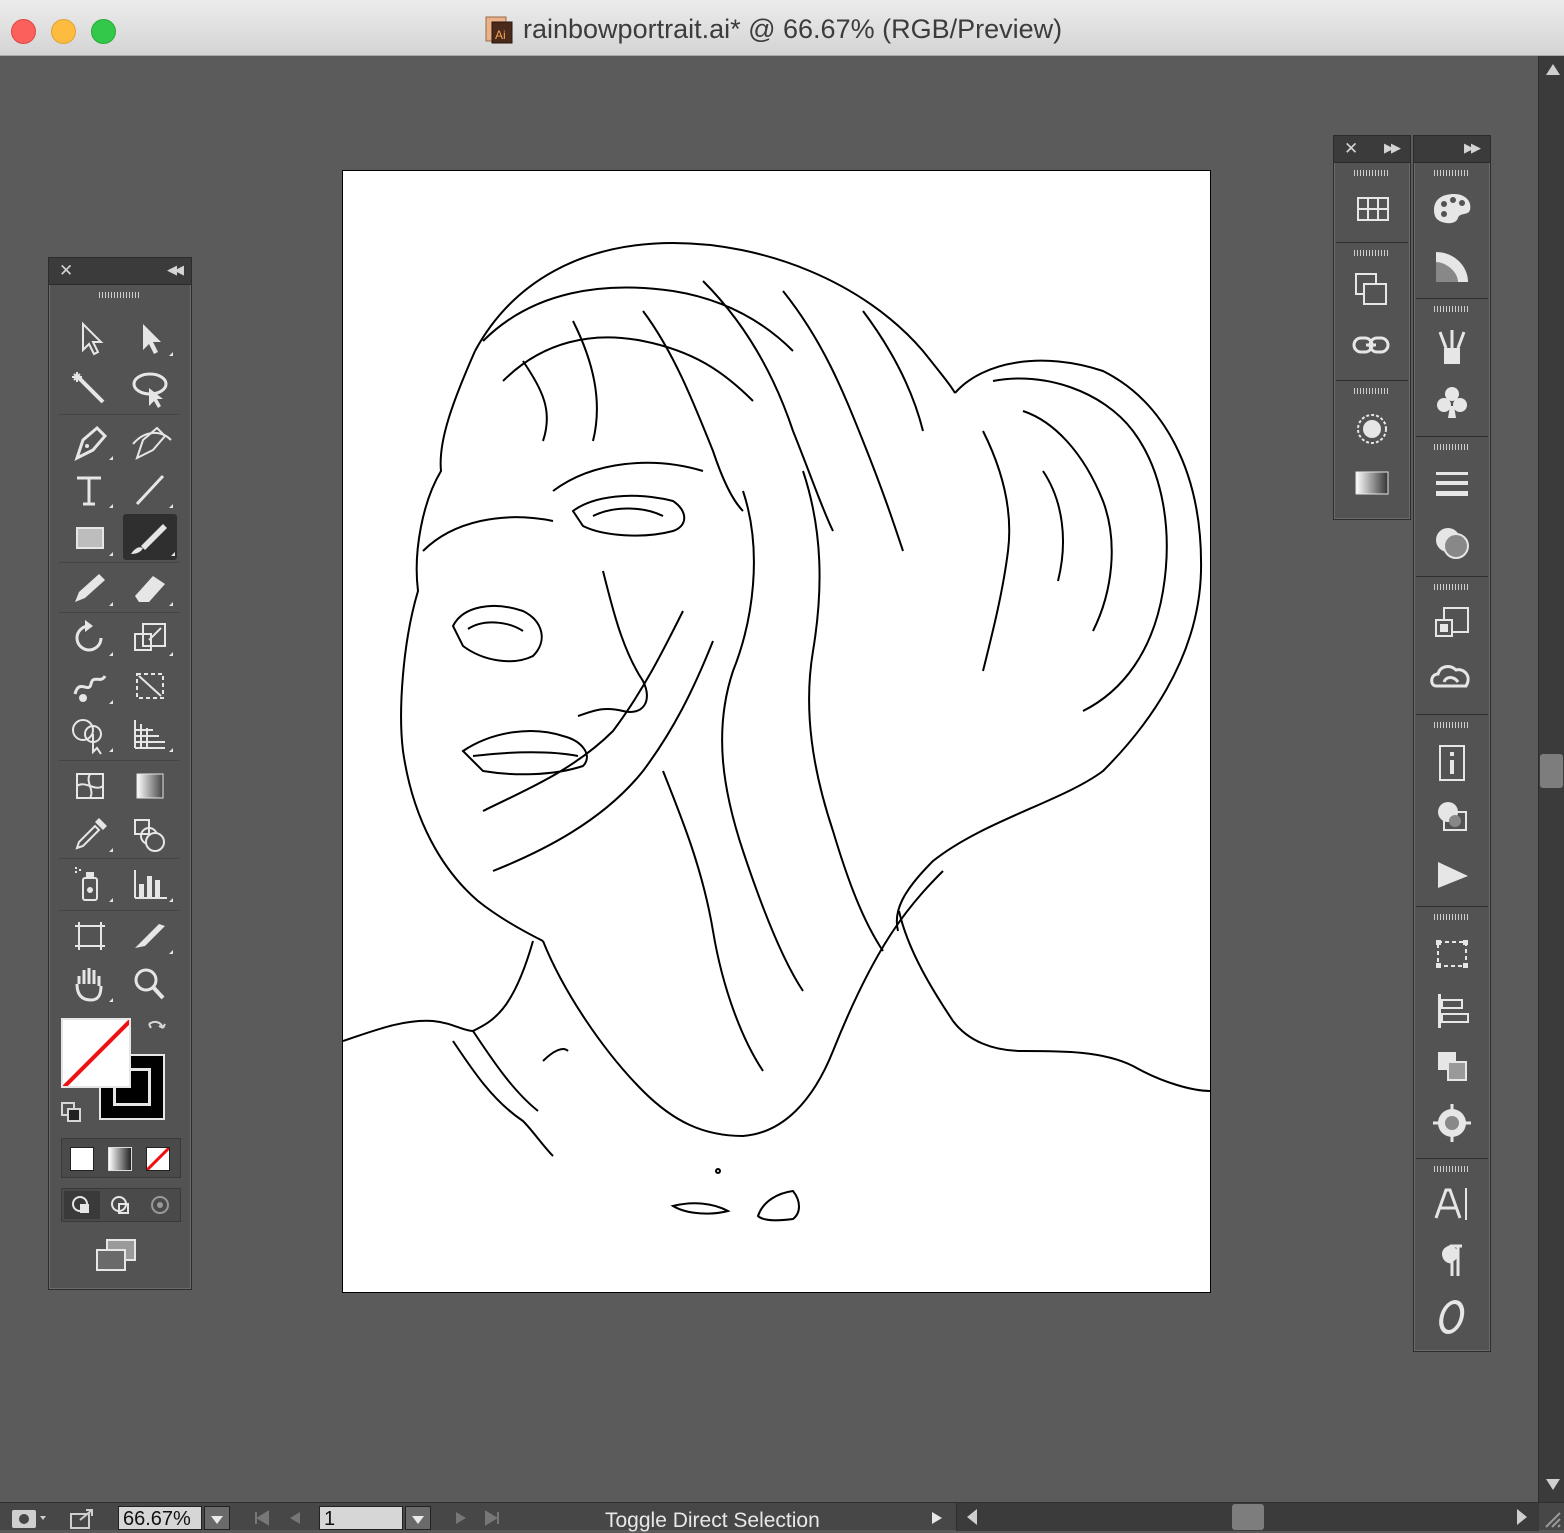 This screenshot has width=1564, height=1533. I want to click on free-transform-tool, so click(150, 686).